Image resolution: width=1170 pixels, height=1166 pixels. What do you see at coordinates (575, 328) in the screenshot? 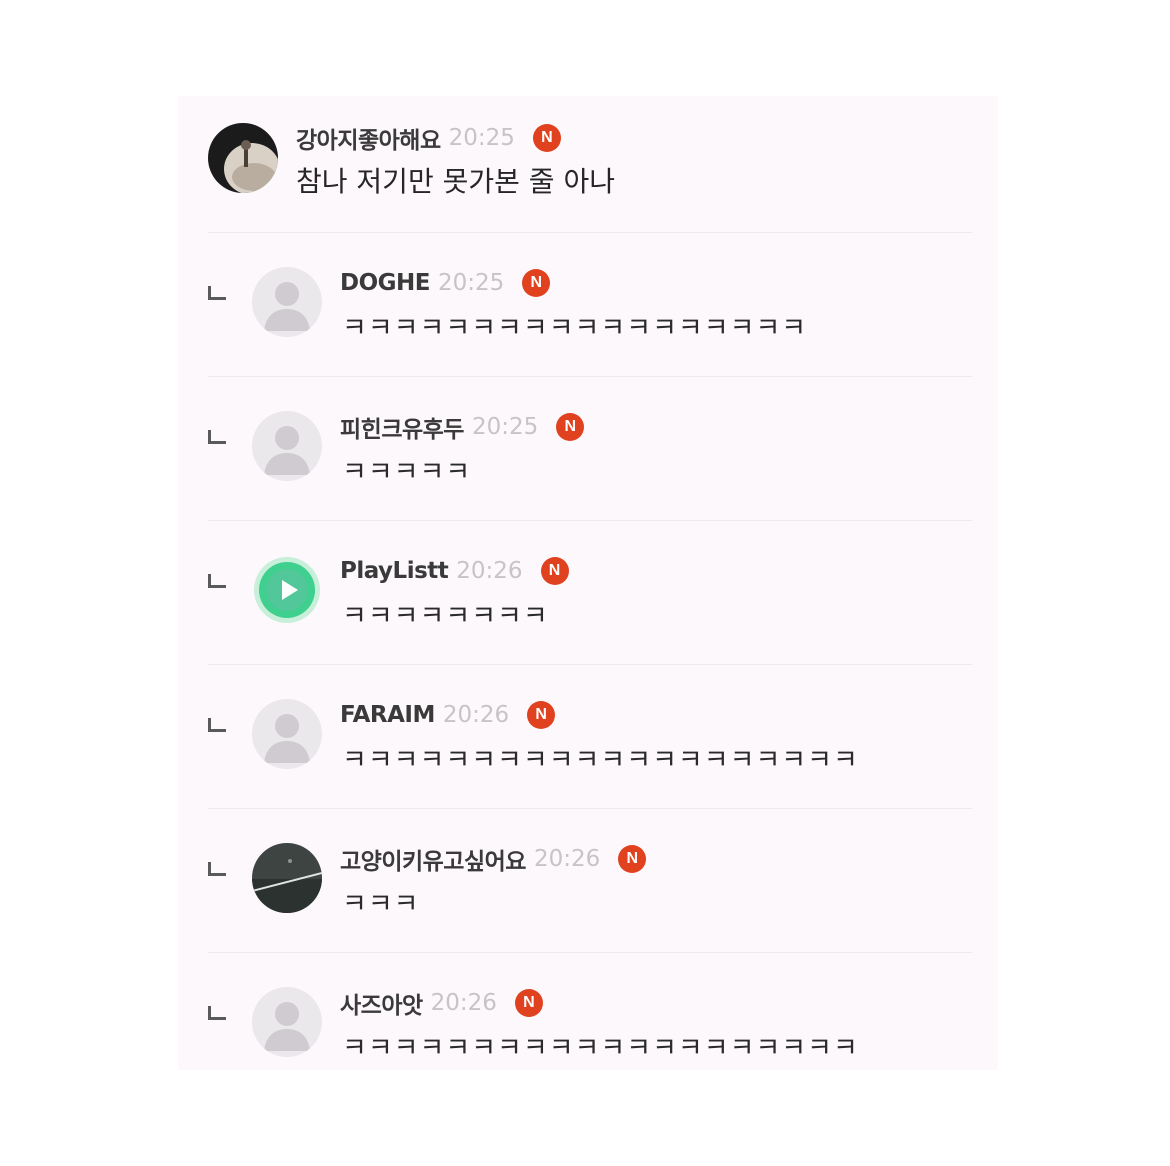
I see `comment-text: ㅋㅋㅋㅋㅋㅋㅋㅋㅋㅋㅋㅋㅋㅋㅋㅋㅋㅋ` at bounding box center [575, 328].